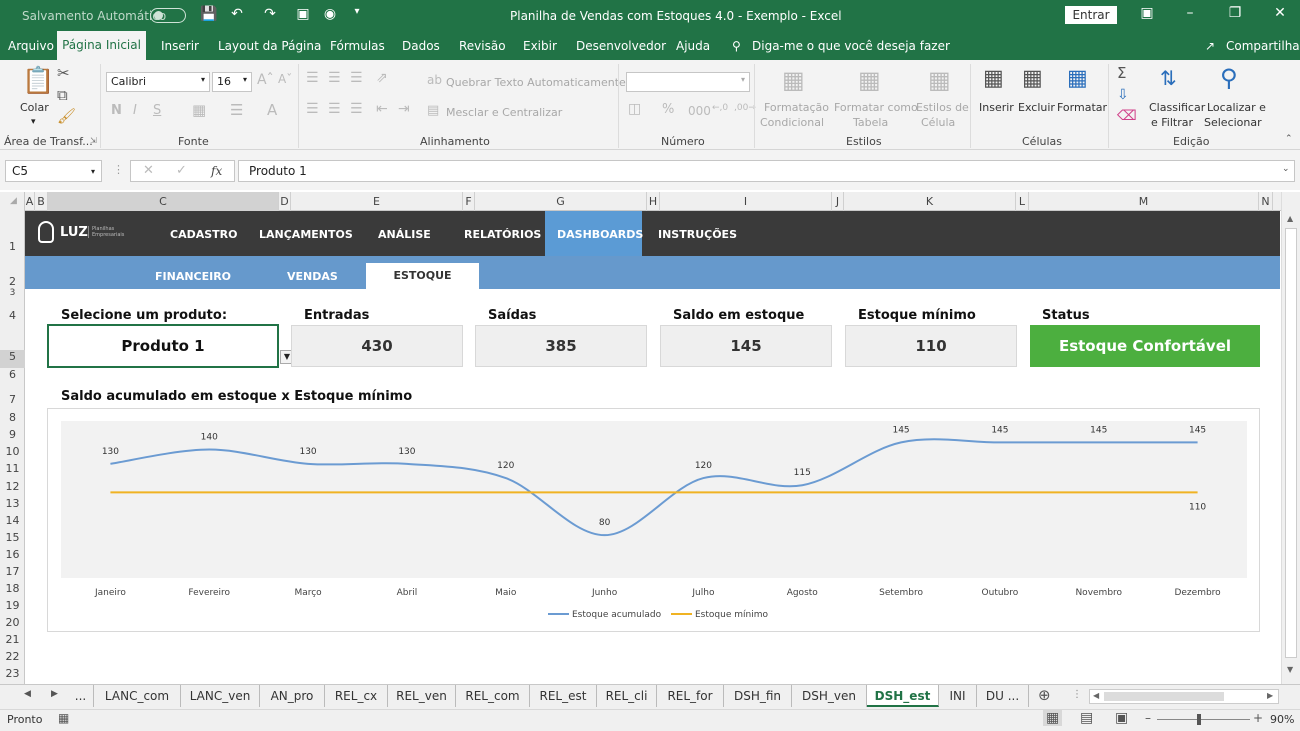  Describe the element at coordinates (12, 468) in the screenshot. I see `row-header: 11` at that location.